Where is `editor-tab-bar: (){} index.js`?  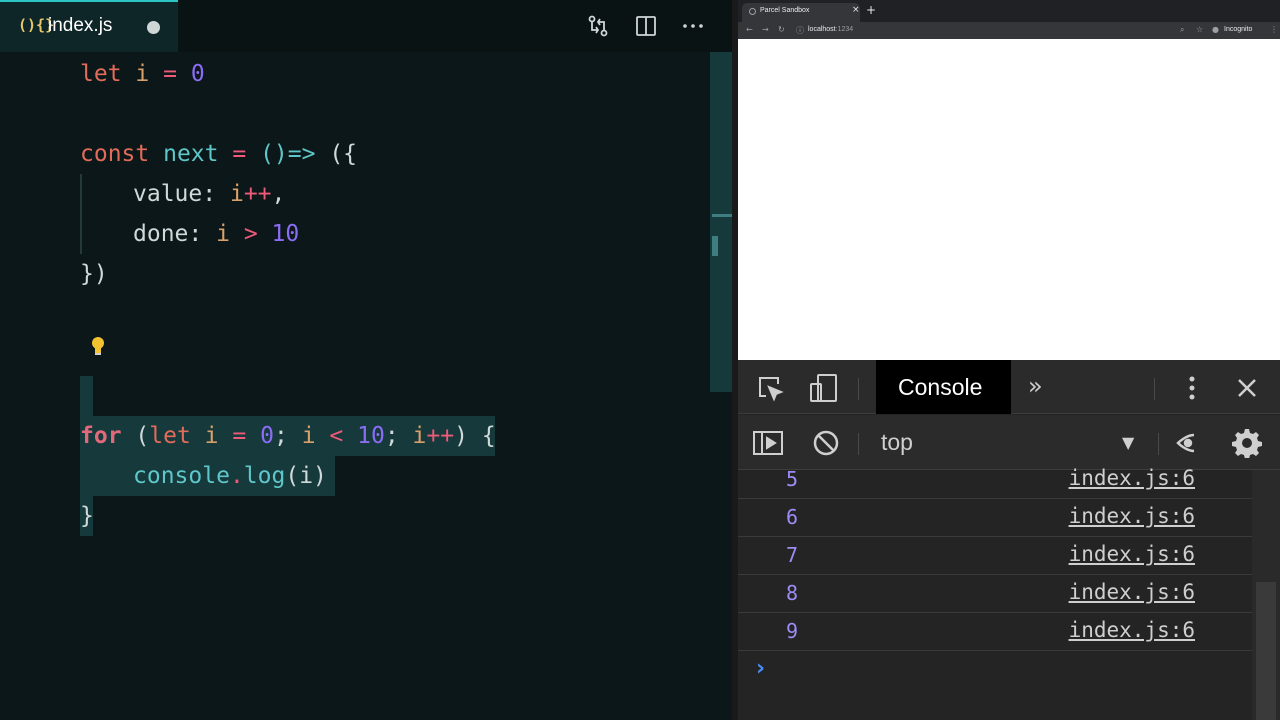 editor-tab-bar: (){} index.js is located at coordinates (368, 26).